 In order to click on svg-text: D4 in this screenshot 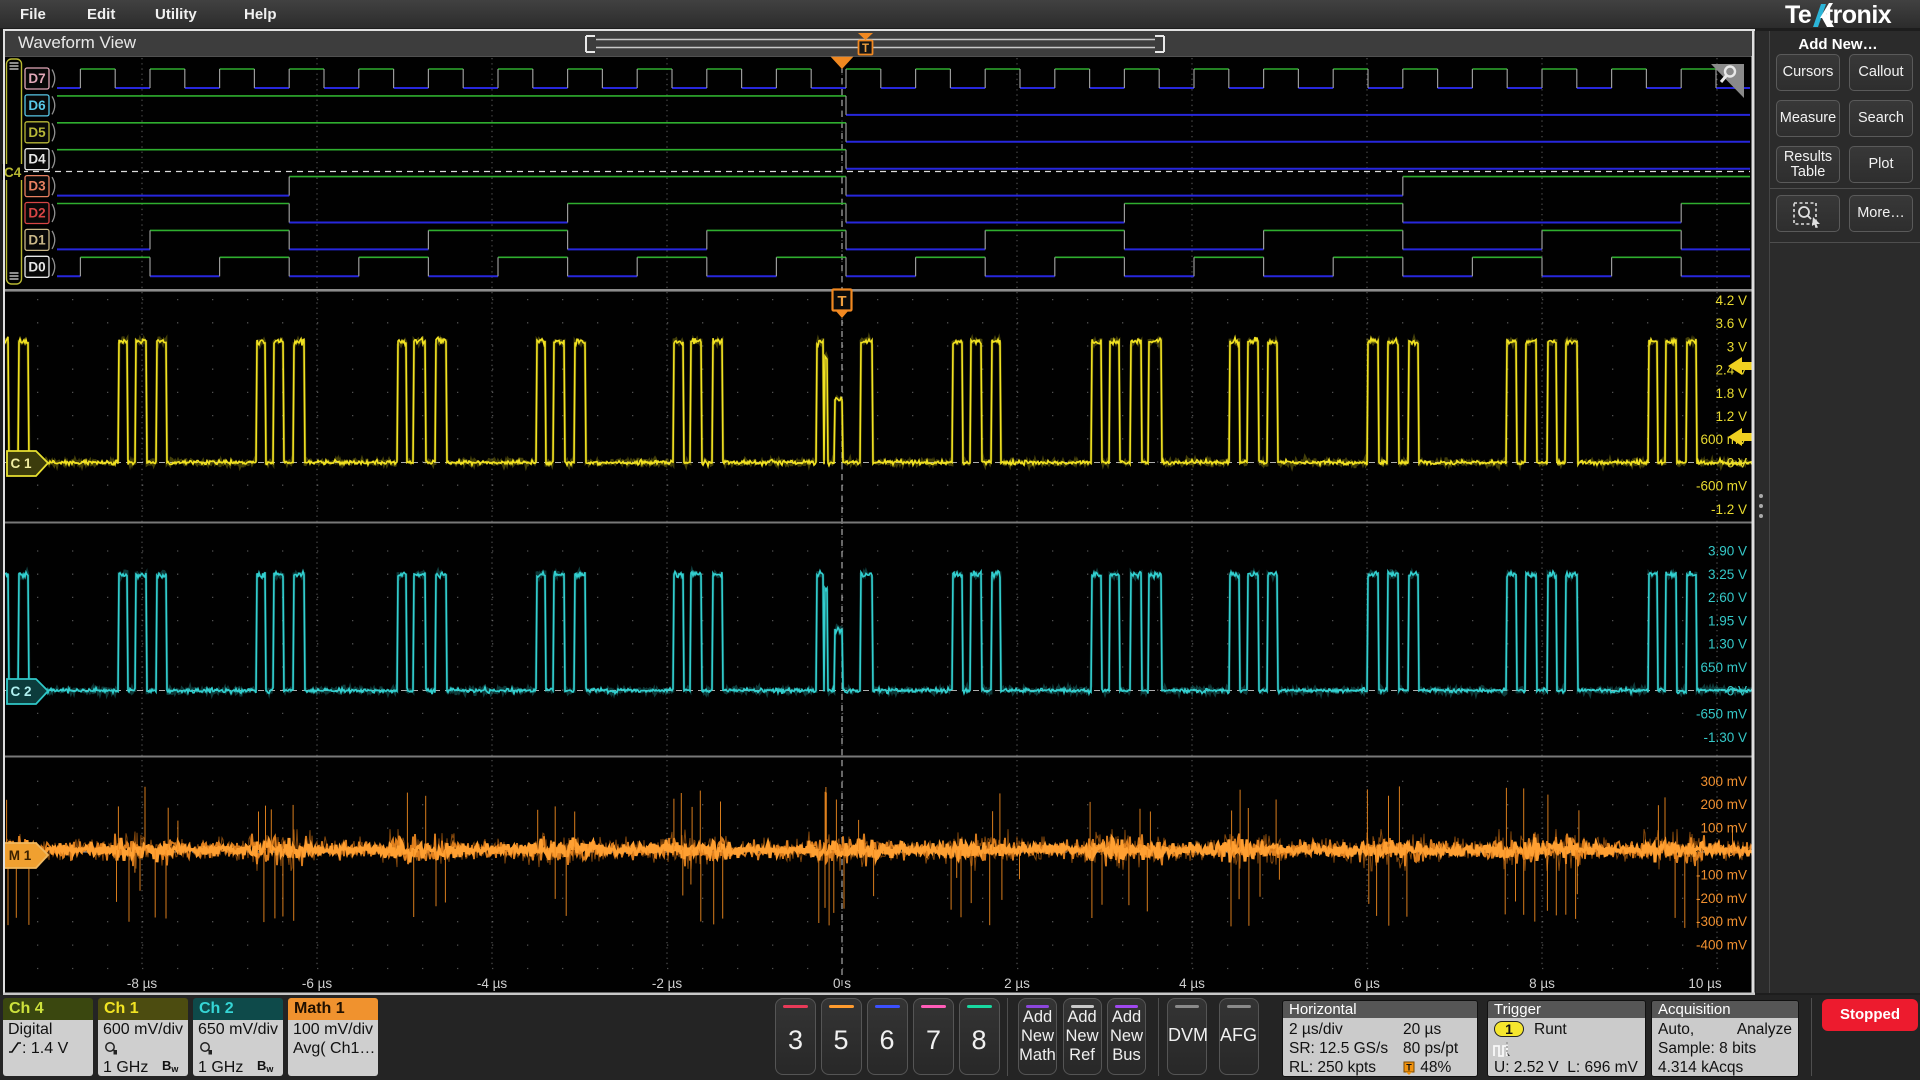, I will do `click(37, 159)`.